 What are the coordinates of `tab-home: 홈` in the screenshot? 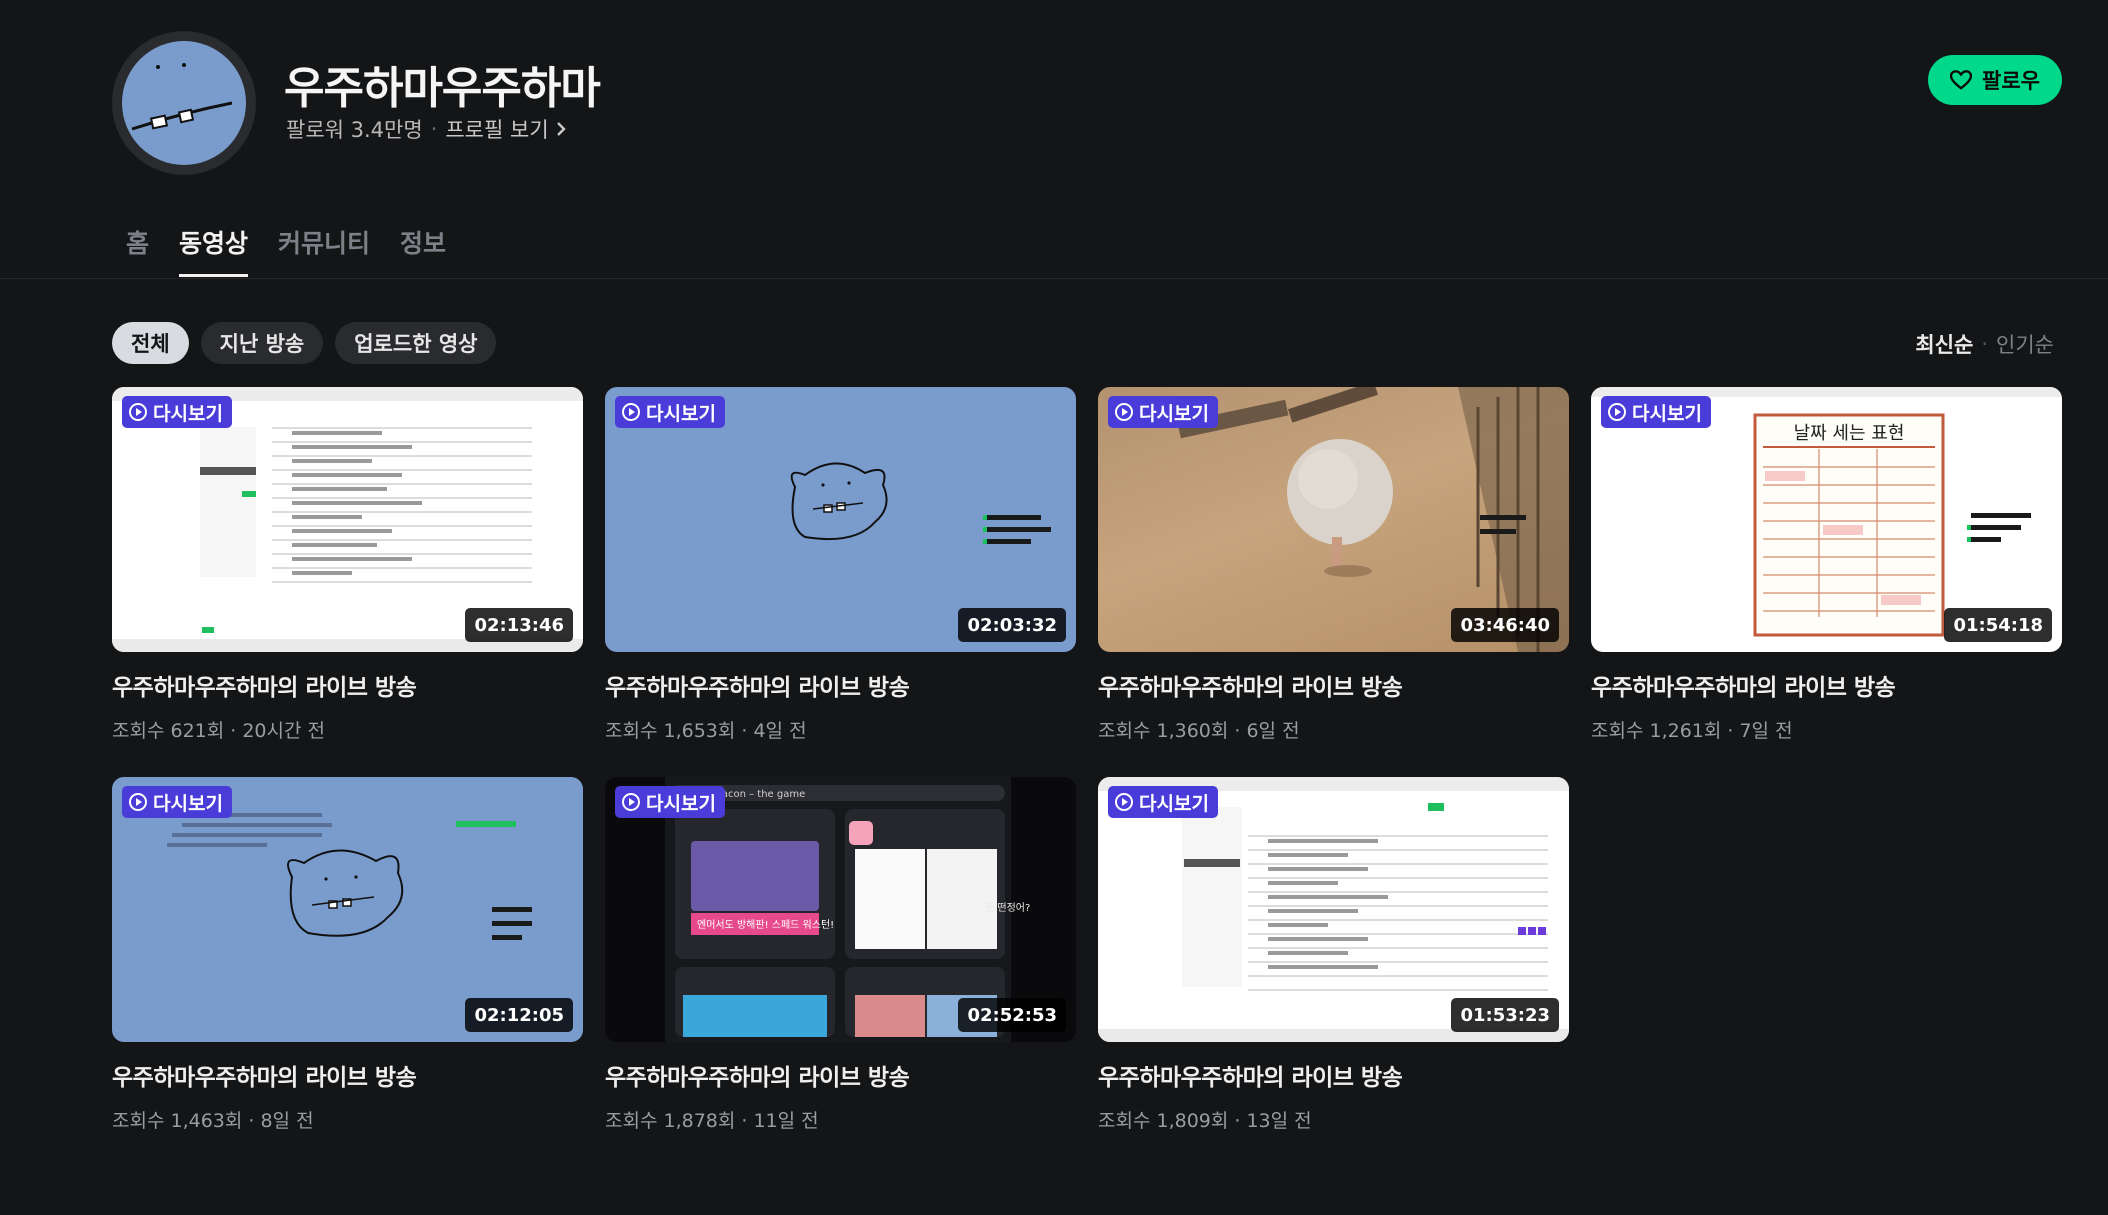 It's located at (137, 250).